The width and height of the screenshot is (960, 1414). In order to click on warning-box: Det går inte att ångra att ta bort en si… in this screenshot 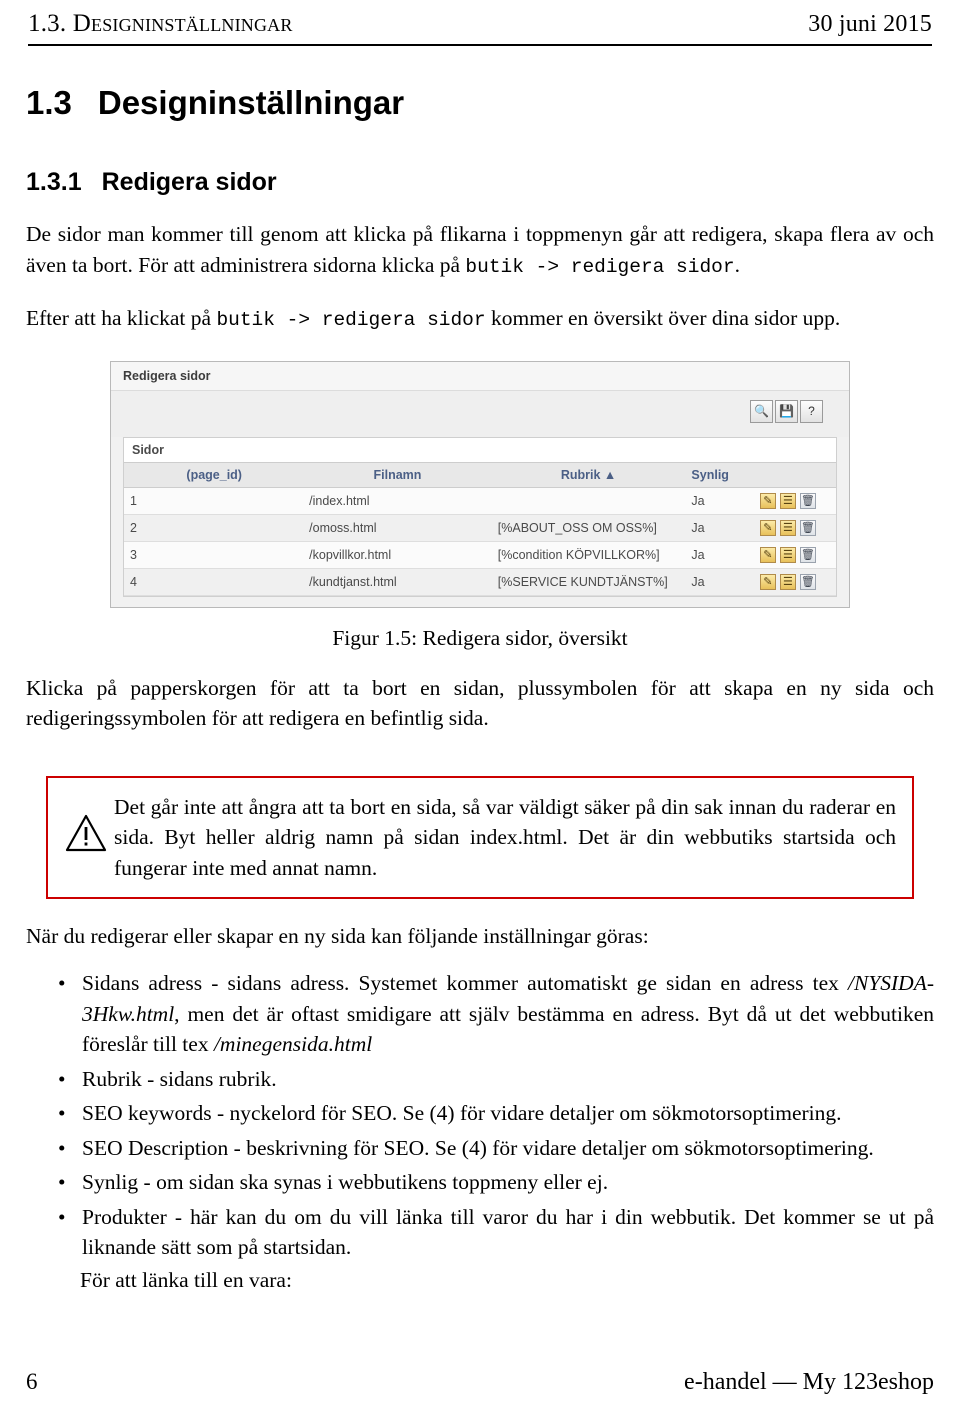, I will do `click(480, 837)`.